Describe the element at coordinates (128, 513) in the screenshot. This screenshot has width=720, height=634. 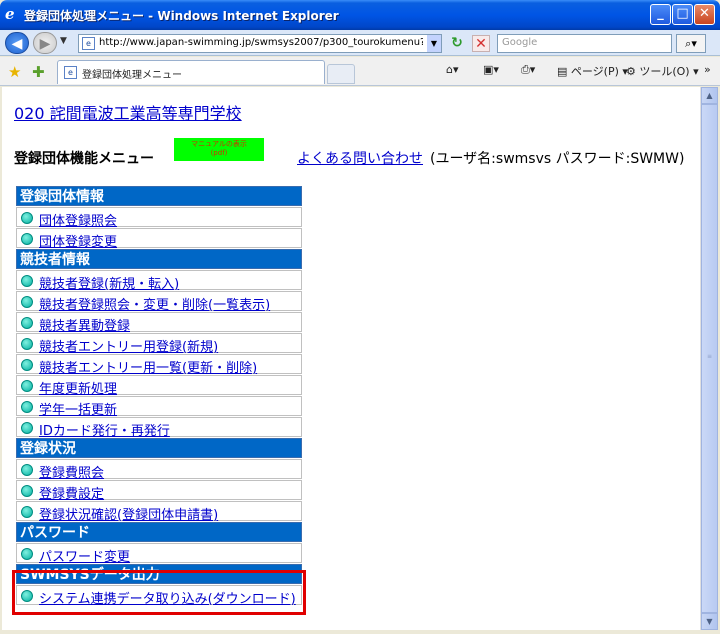
I see `menu-item-link: 登録状況確認(登録団体申請書)` at that location.